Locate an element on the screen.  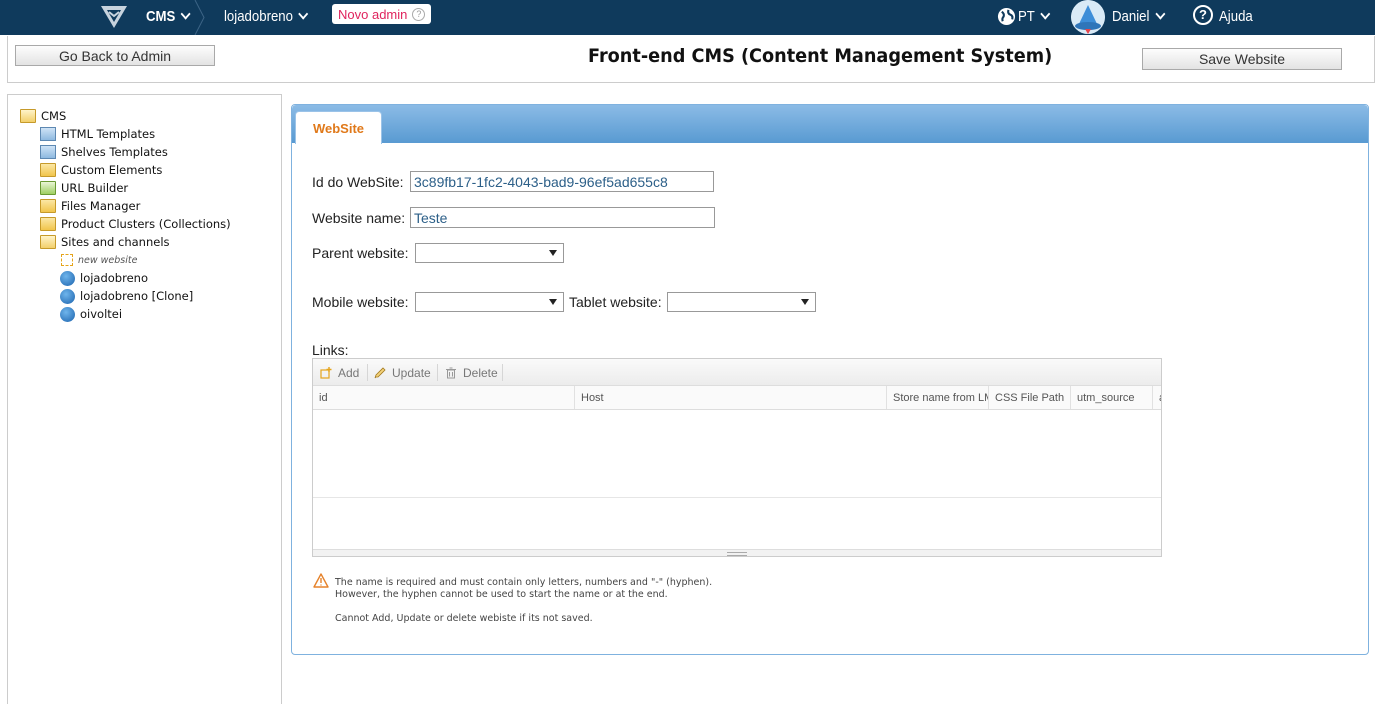
tree-item-product-clusters: Product Clusters (Collections) is located at coordinates (135, 224).